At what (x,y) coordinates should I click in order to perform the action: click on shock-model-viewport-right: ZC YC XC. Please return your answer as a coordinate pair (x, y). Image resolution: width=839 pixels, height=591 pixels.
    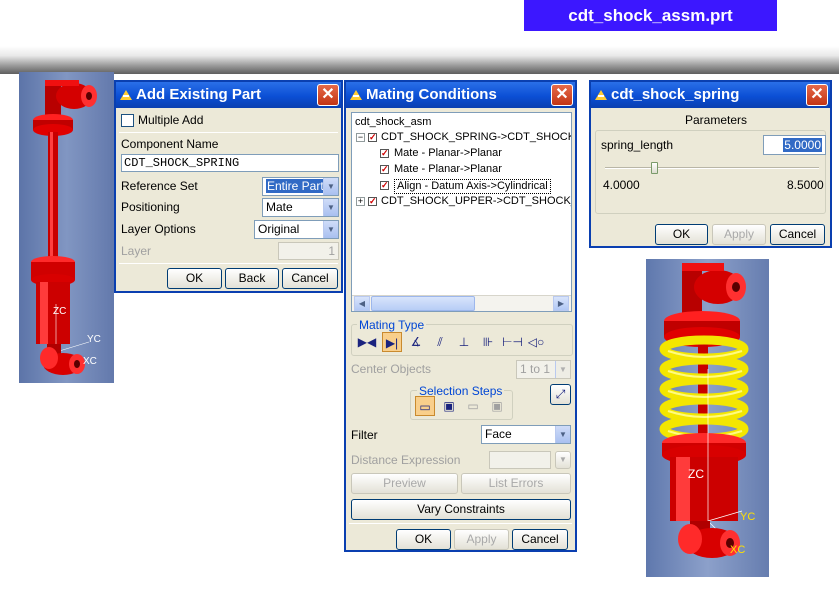
    Looking at the image, I should click on (707, 418).